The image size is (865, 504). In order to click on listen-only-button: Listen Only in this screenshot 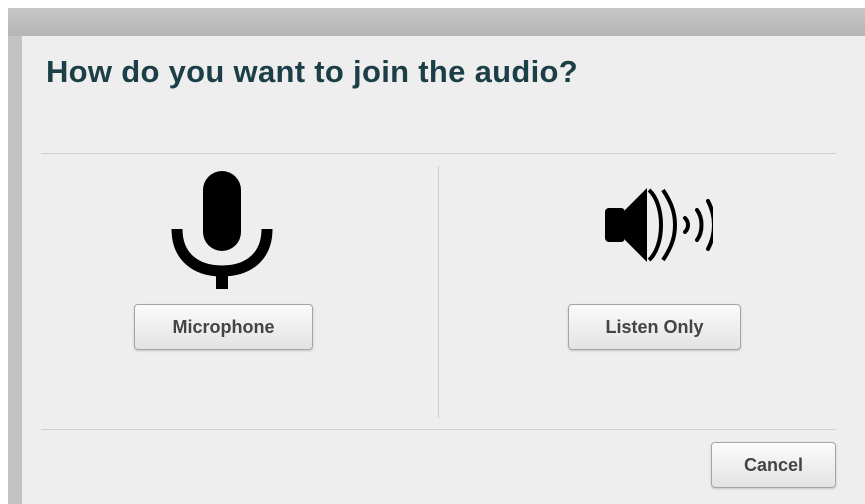, I will do `click(654, 327)`.